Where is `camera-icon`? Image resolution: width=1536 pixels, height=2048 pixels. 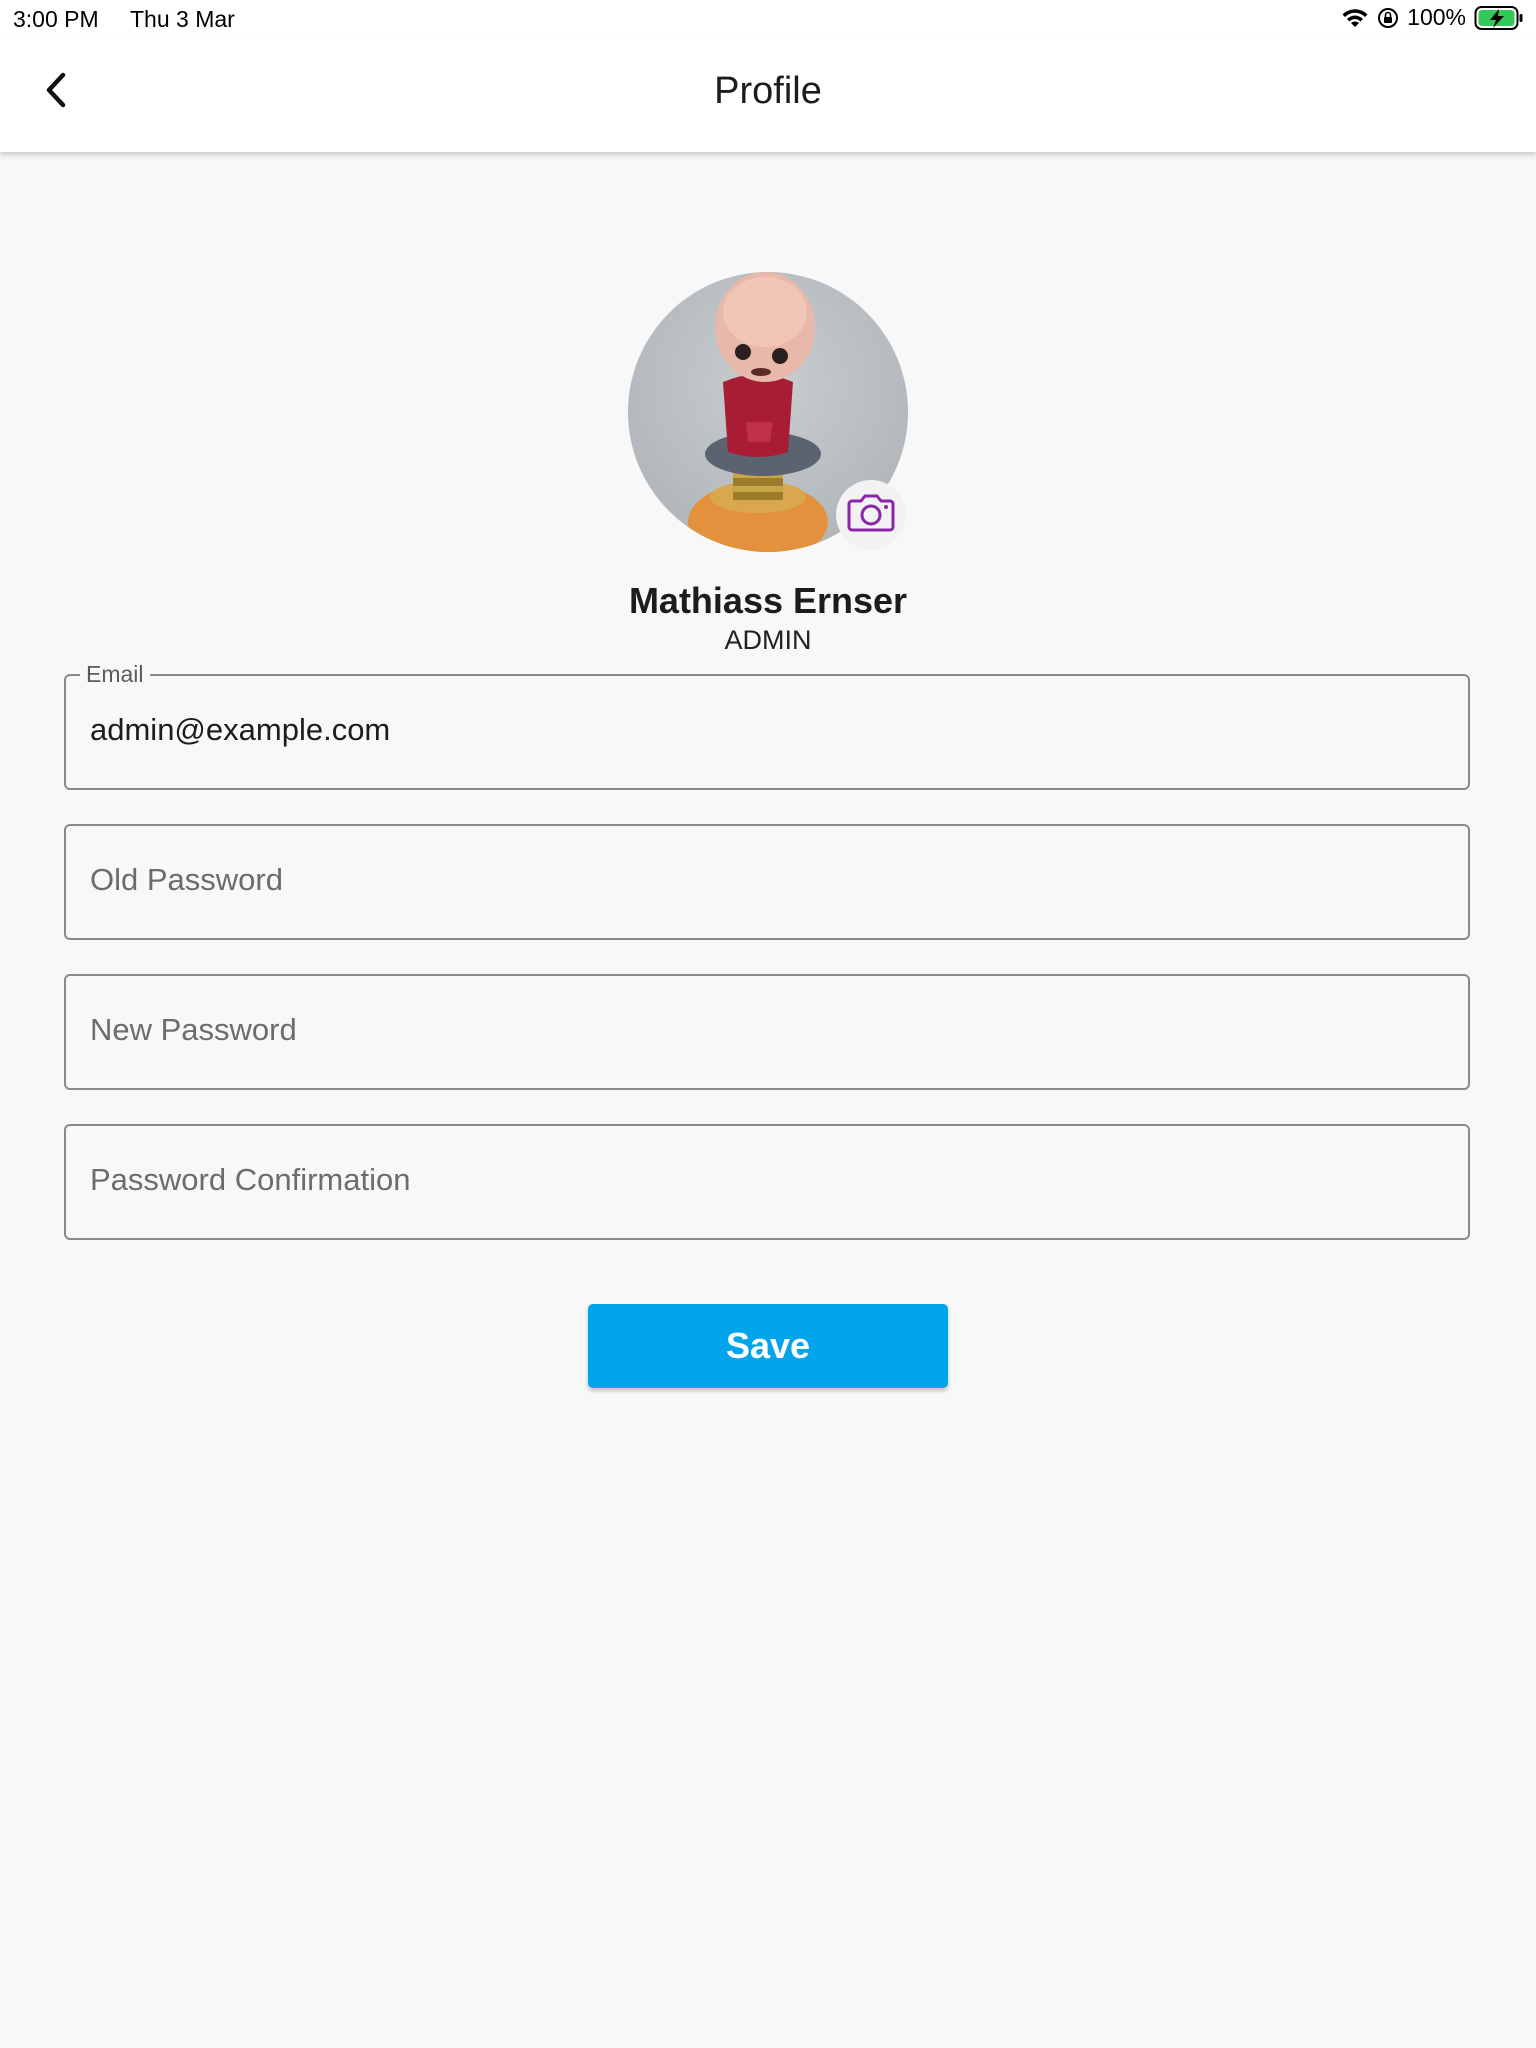
camera-icon is located at coordinates (871, 515).